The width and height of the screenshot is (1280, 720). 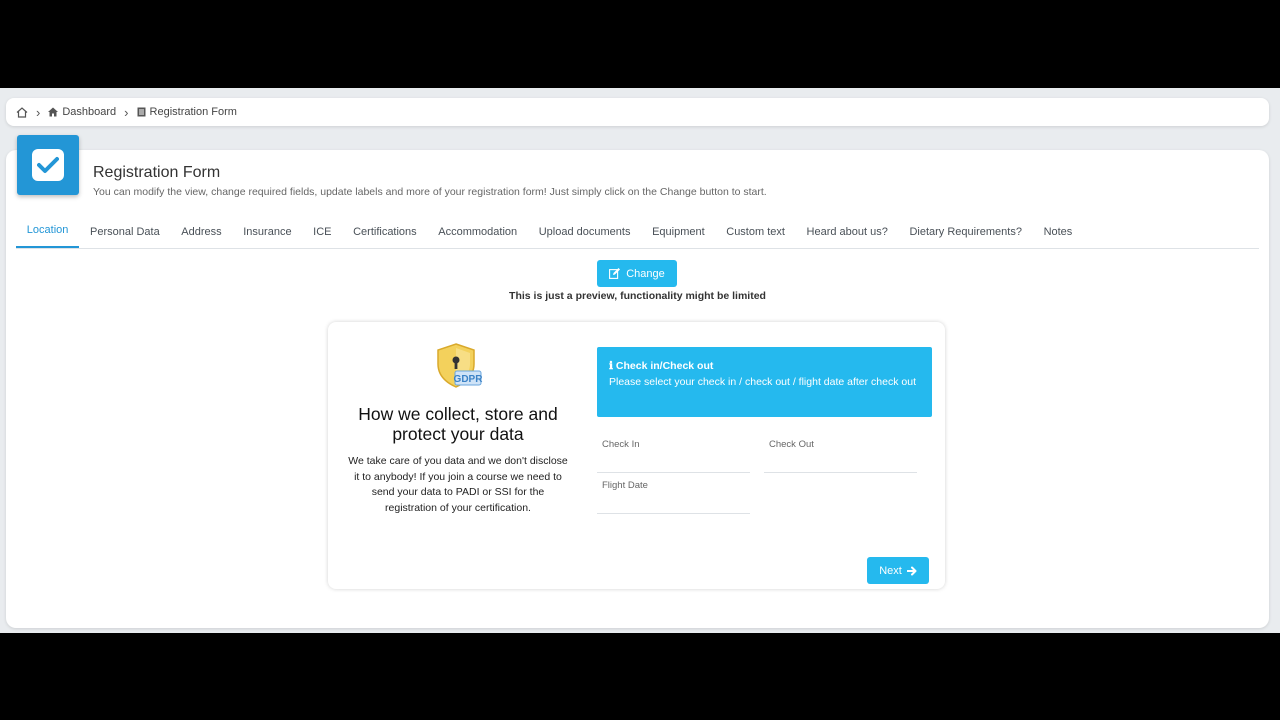 I want to click on check-in-label: Check In, so click(x=621, y=444).